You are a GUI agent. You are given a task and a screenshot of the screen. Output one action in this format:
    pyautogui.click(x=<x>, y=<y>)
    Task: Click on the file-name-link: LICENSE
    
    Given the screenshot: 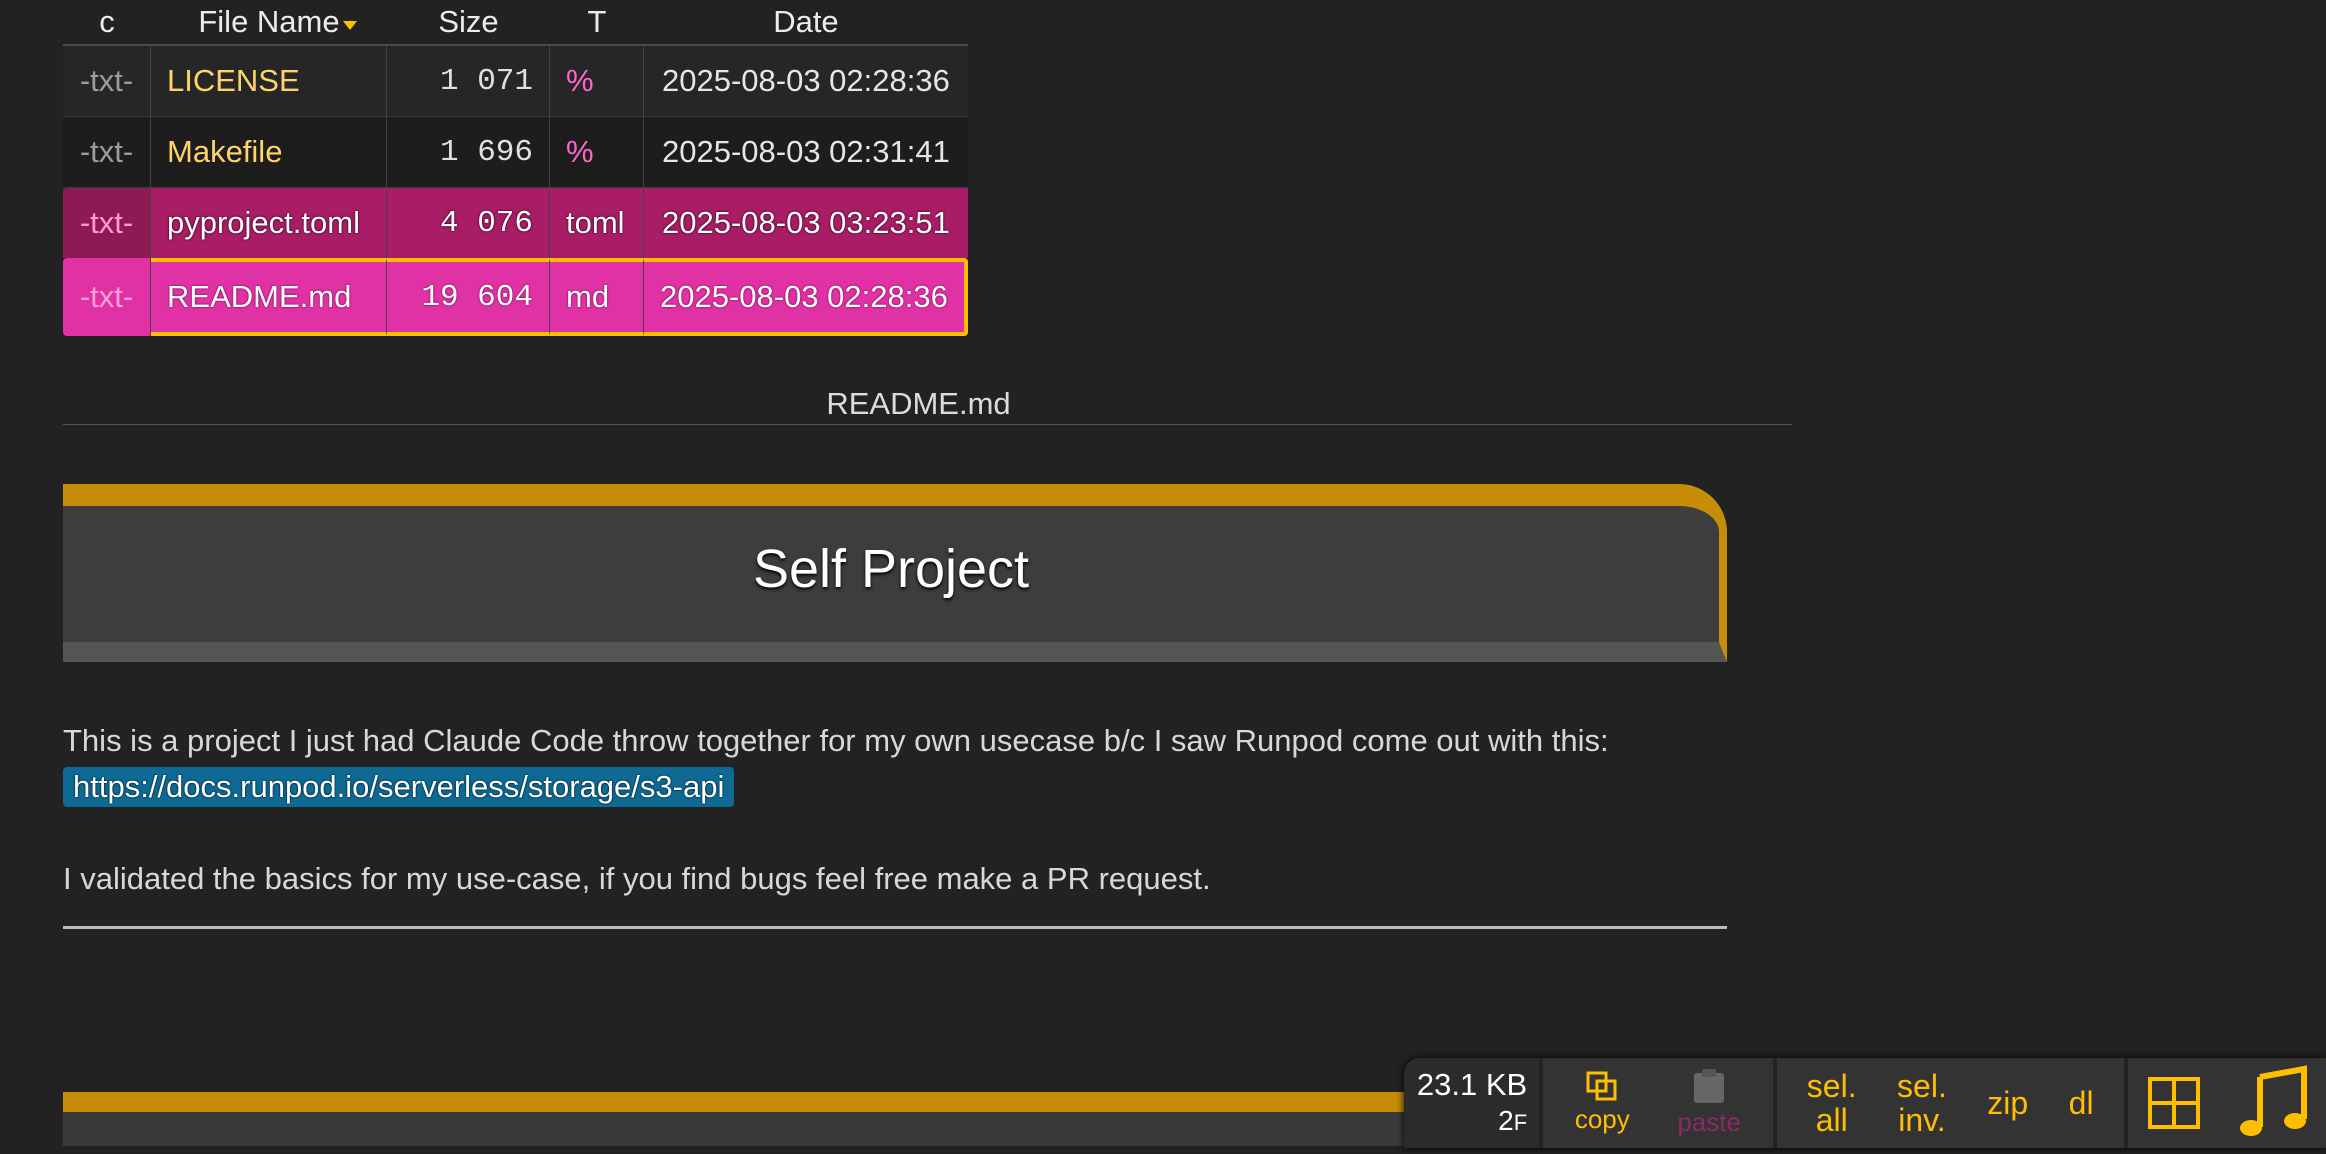 What is the action you would take?
    pyautogui.click(x=269, y=81)
    